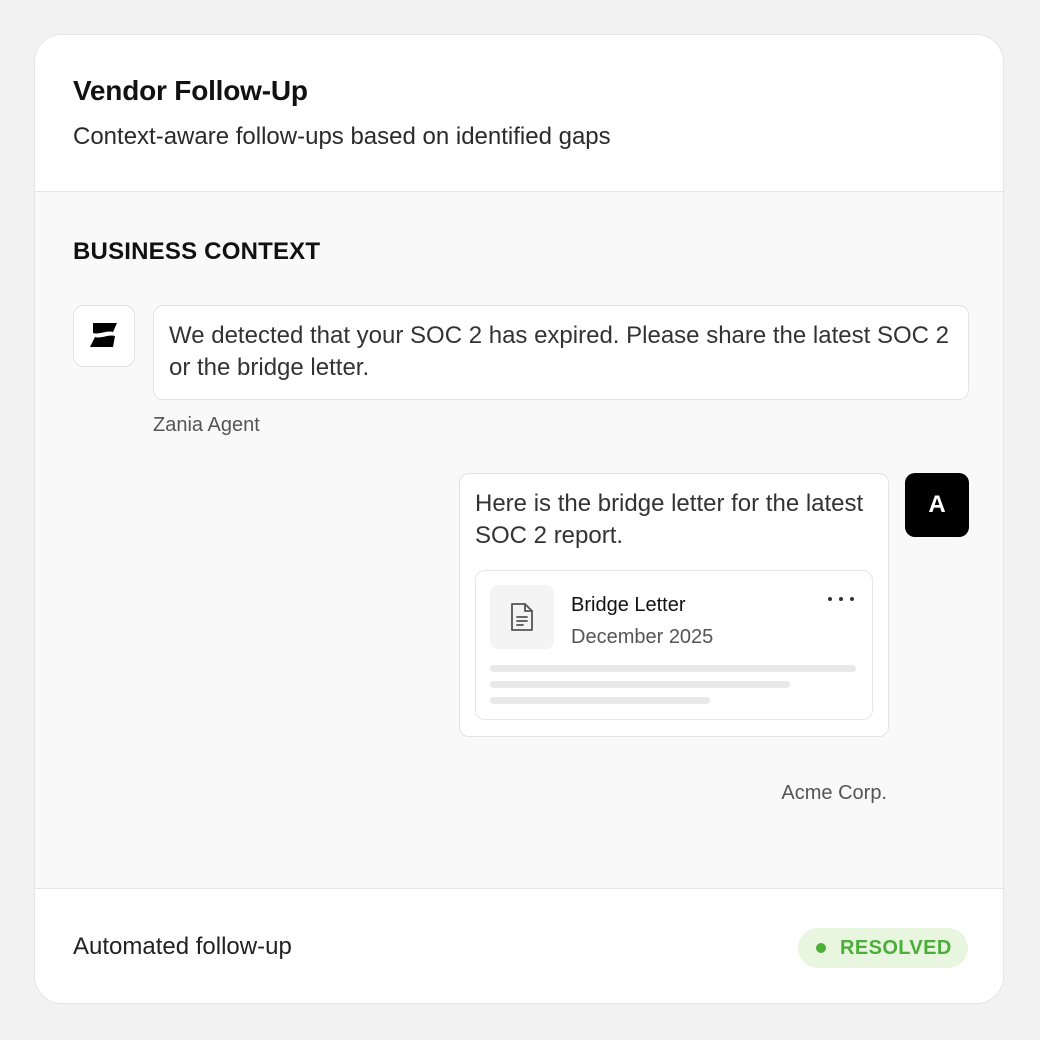 This screenshot has height=1040, width=1040. I want to click on agent-sender-name: Zania Agent, so click(206, 425).